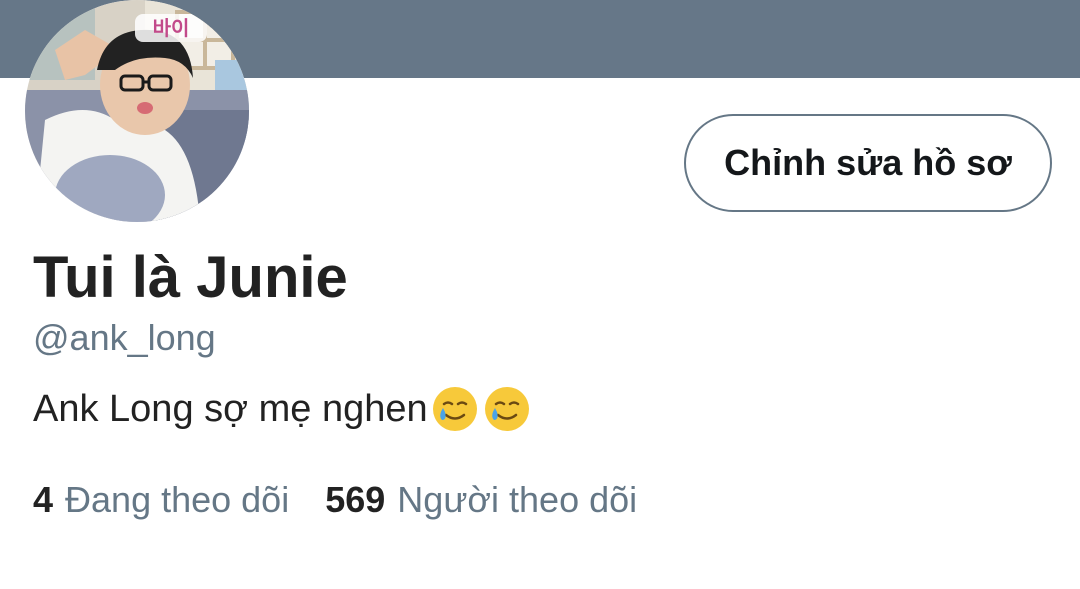  Describe the element at coordinates (171, 28) in the screenshot. I see `avatar-caption: 바이` at that location.